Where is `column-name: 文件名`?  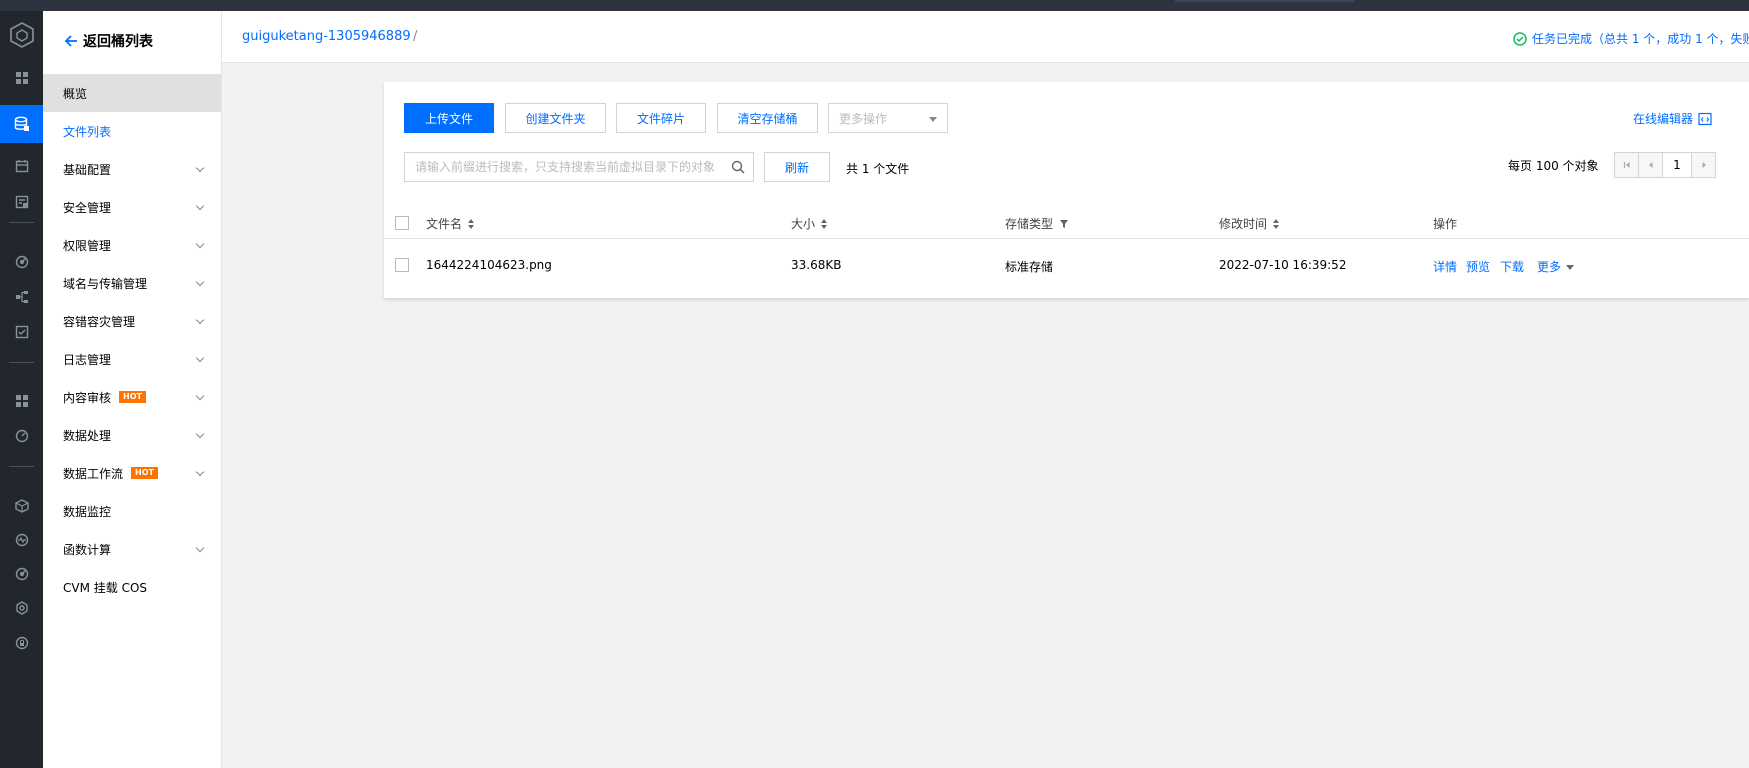
column-name: 文件名 is located at coordinates (450, 223).